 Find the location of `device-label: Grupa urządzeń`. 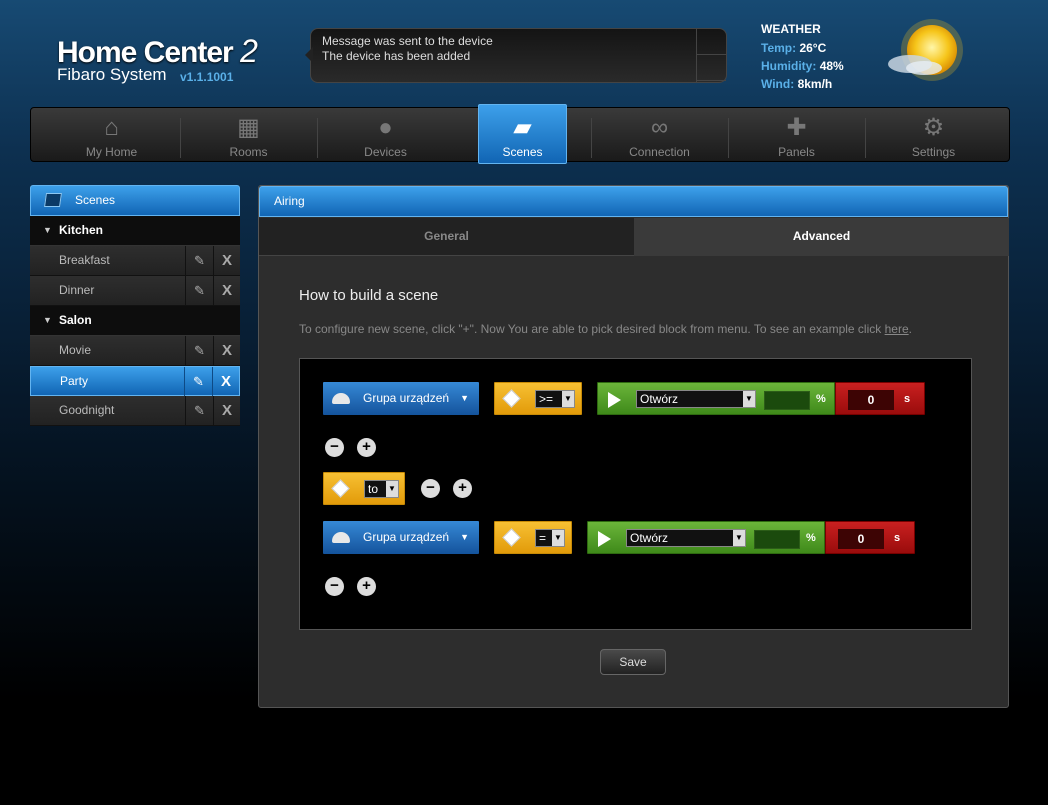

device-label: Grupa urządzeń is located at coordinates (406, 537).